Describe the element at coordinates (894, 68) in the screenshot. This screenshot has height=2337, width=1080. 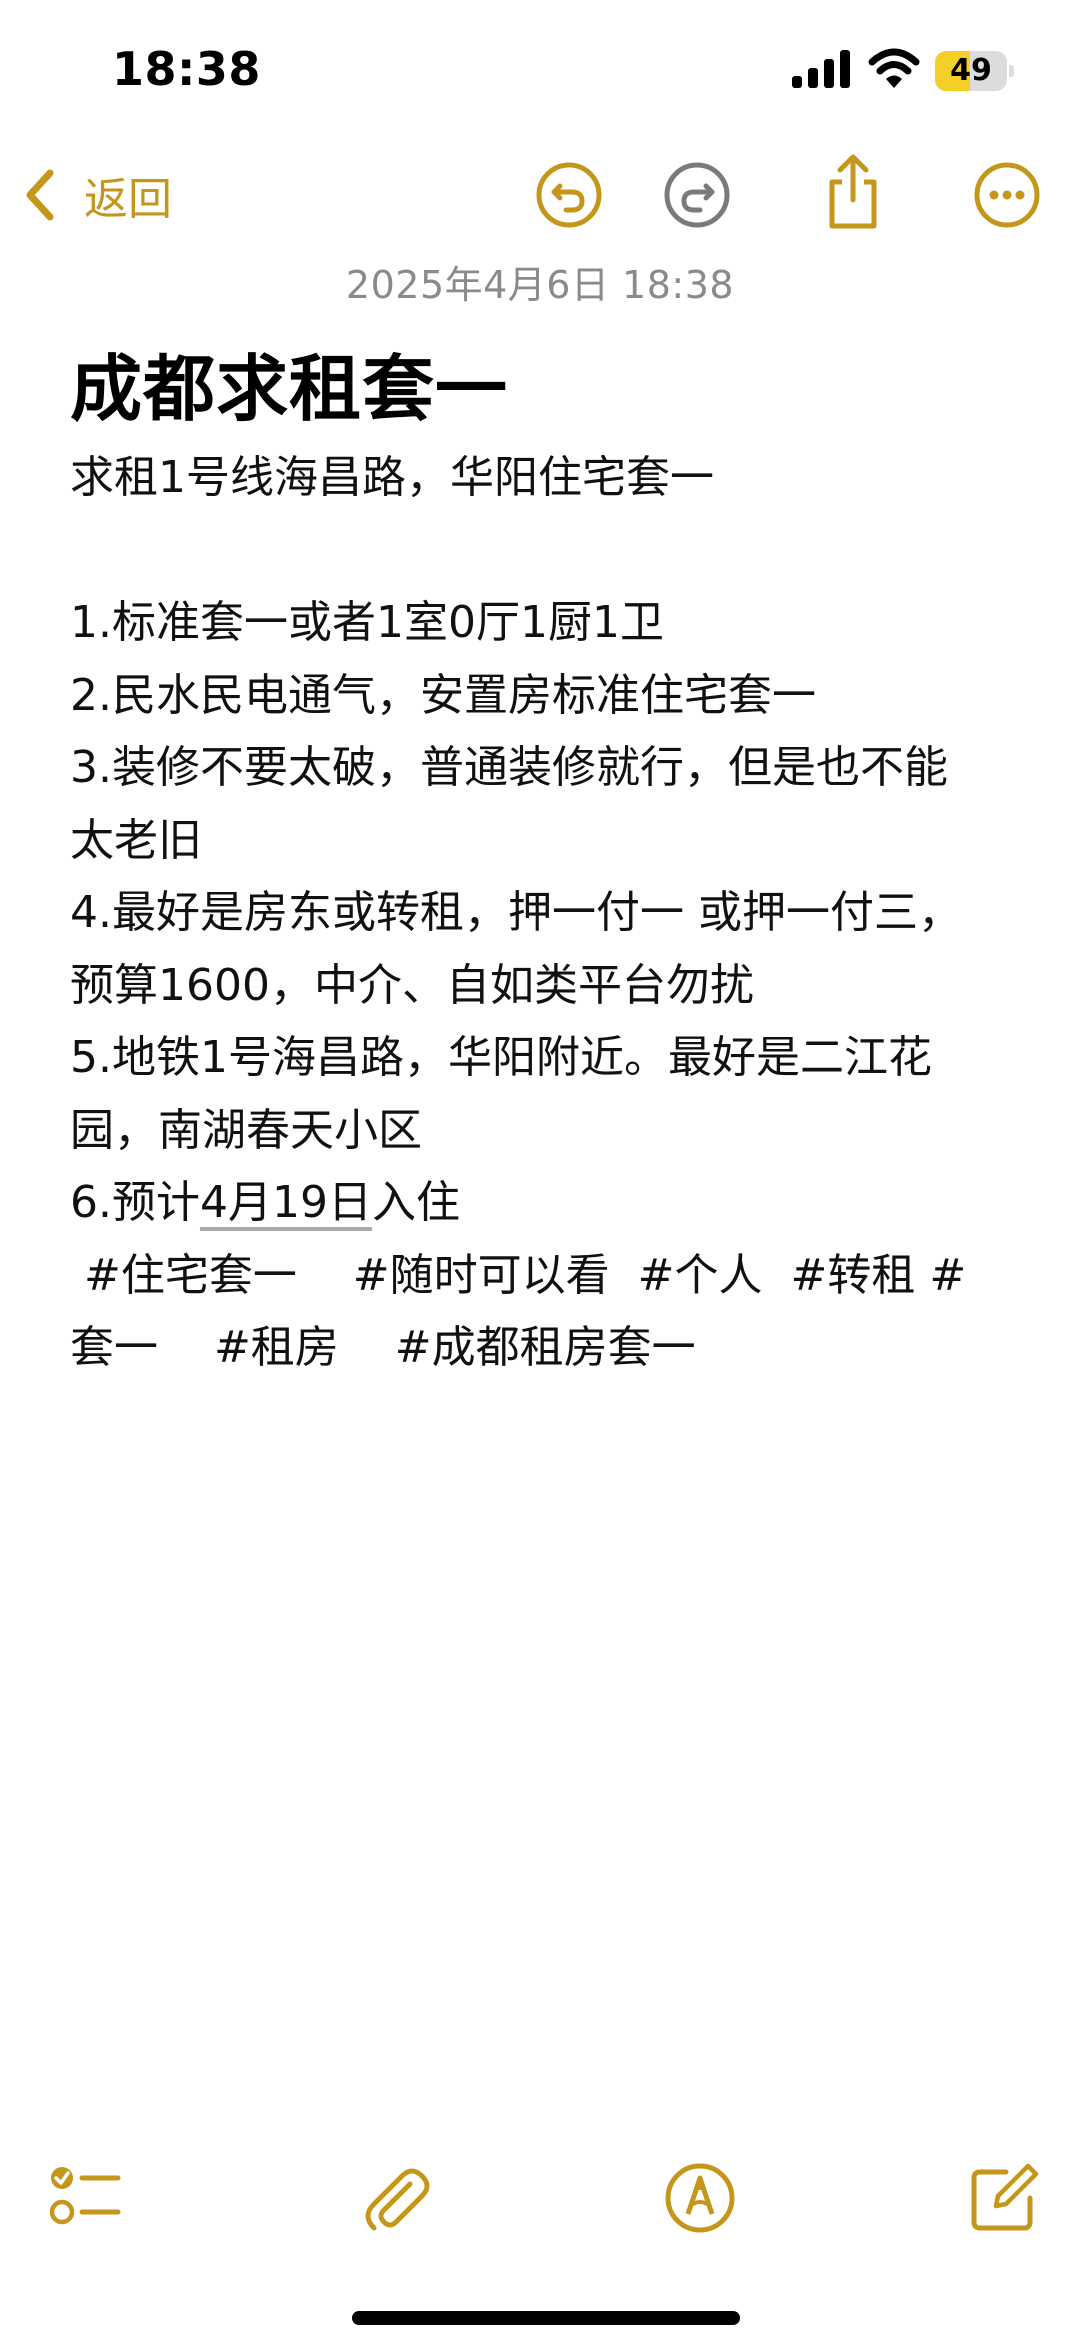
I see `wifi-icon` at that location.